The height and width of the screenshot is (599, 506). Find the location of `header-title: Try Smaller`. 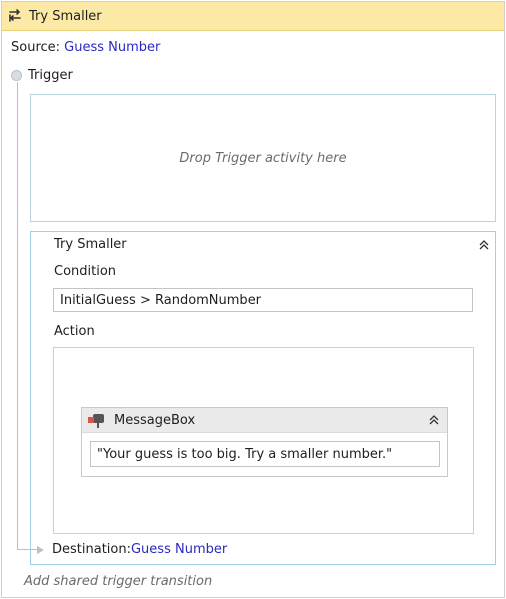

header-title: Try Smaller is located at coordinates (65, 16).